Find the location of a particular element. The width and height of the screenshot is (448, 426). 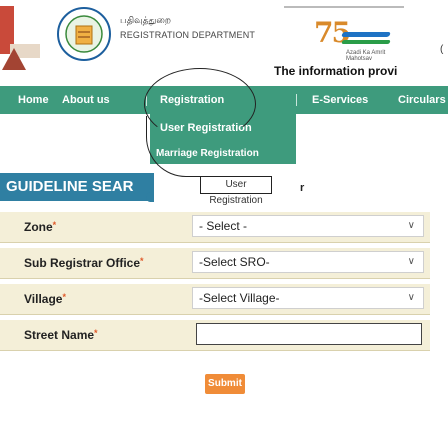

stray-glyph: ( is located at coordinates (442, 49).